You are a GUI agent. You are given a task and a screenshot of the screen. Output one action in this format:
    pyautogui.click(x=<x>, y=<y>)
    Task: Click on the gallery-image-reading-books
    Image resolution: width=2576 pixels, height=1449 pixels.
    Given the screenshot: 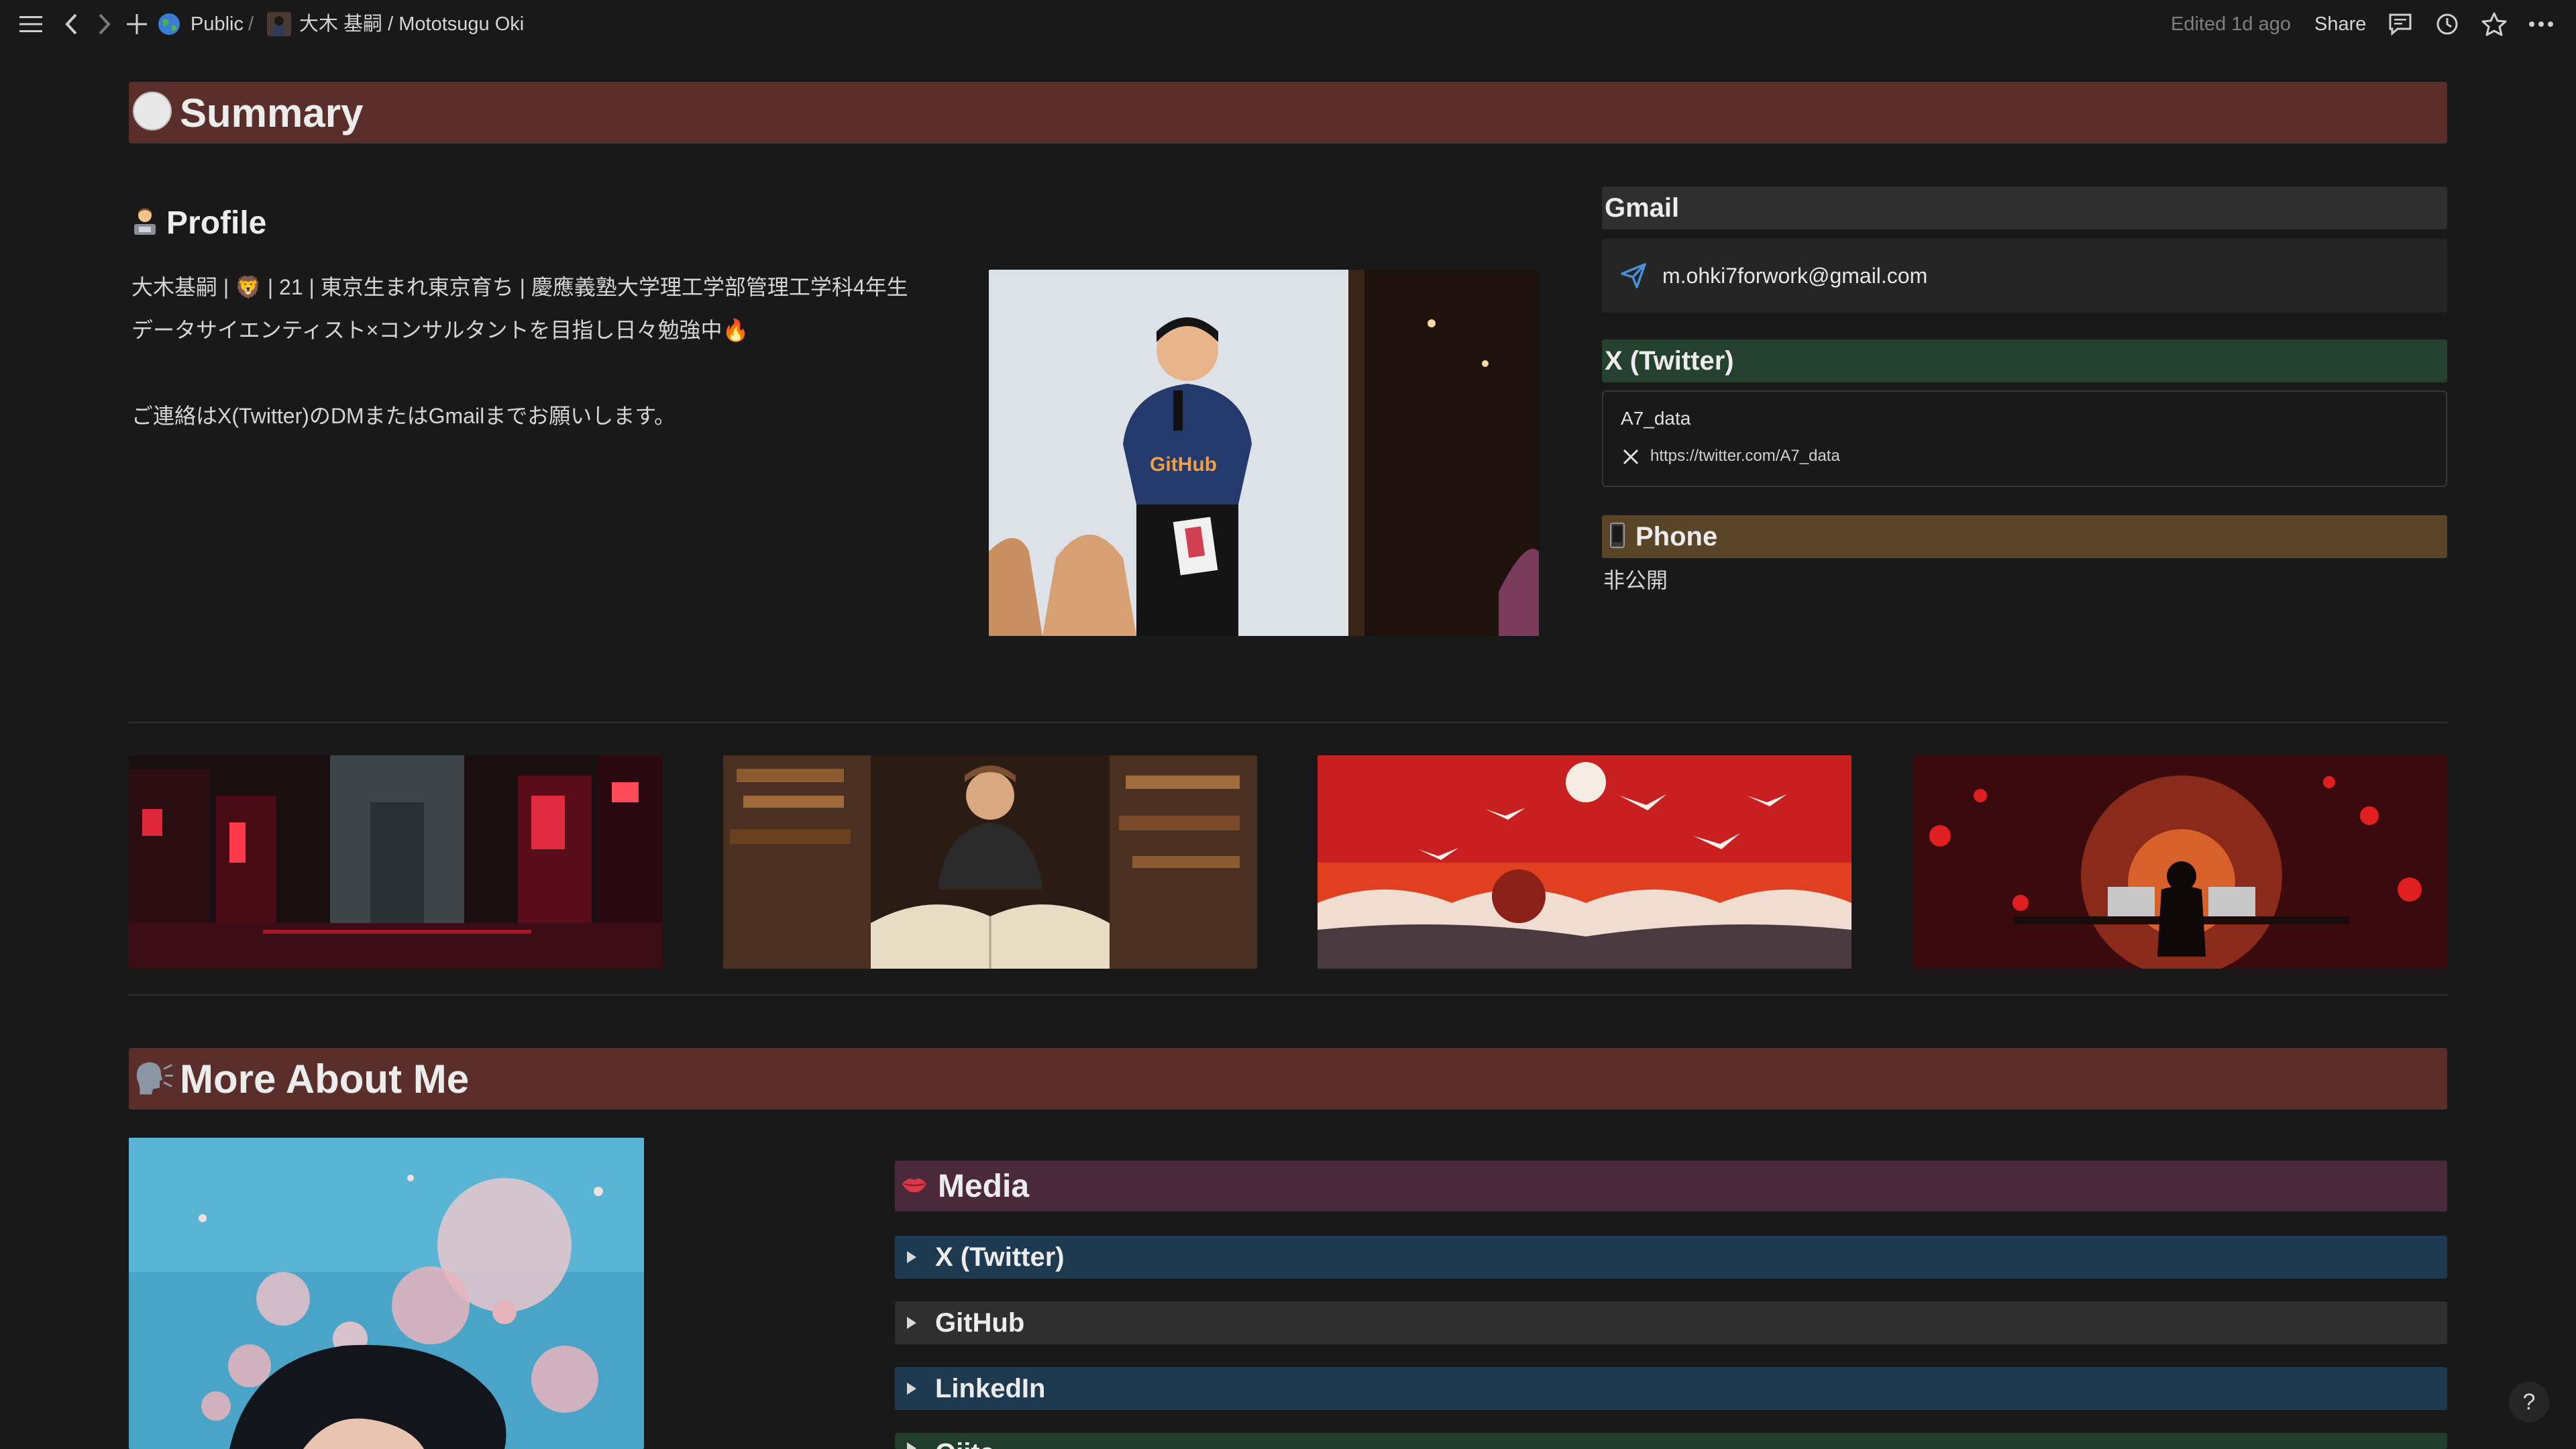 What is the action you would take?
    pyautogui.click(x=990, y=862)
    